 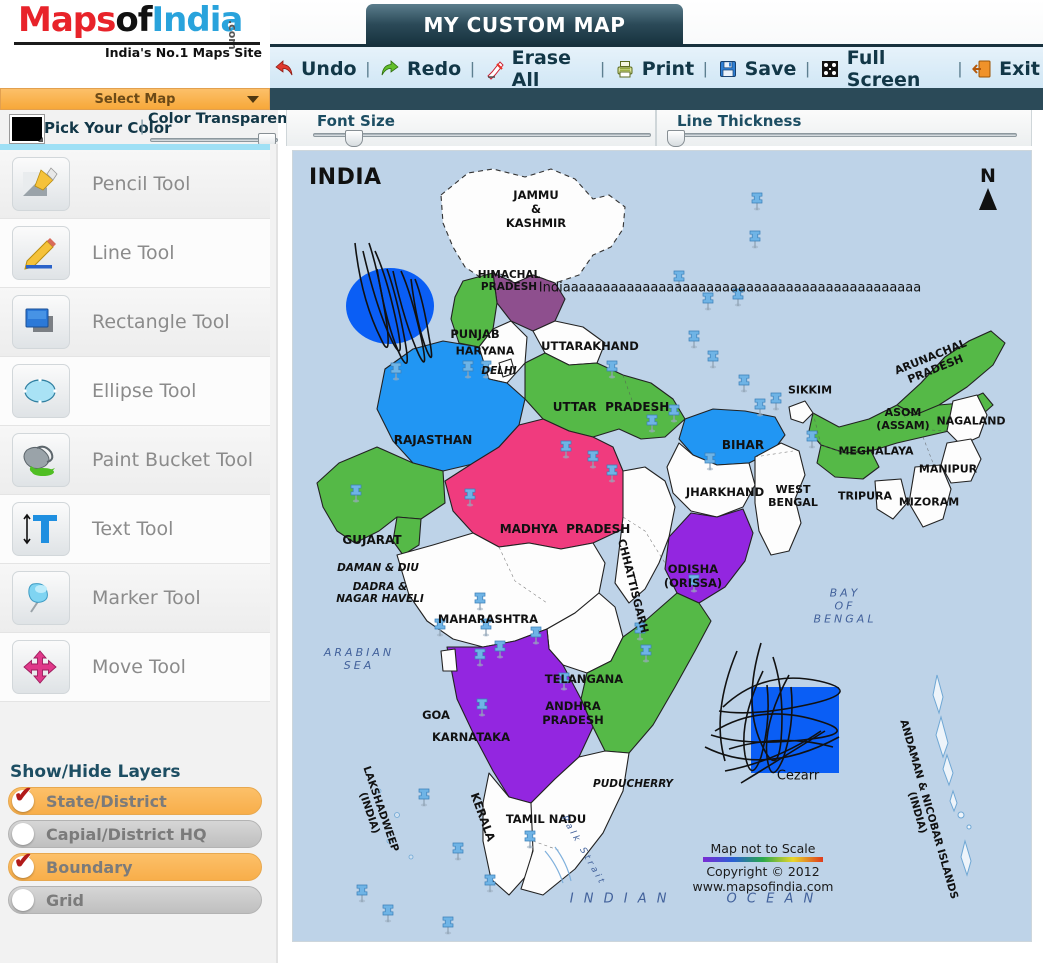 What do you see at coordinates (183, 52) in the screenshot?
I see `brand-tagline: India's No.1 Maps Site` at bounding box center [183, 52].